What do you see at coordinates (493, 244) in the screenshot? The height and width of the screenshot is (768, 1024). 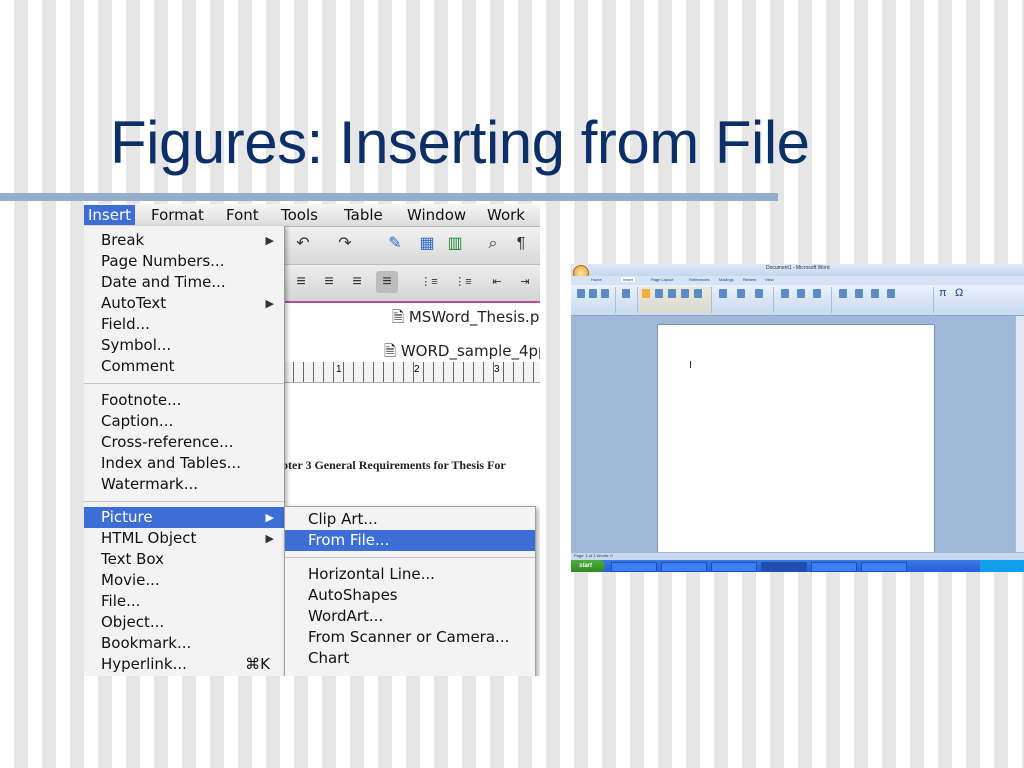 I see `zoom-icon: ⌕` at bounding box center [493, 244].